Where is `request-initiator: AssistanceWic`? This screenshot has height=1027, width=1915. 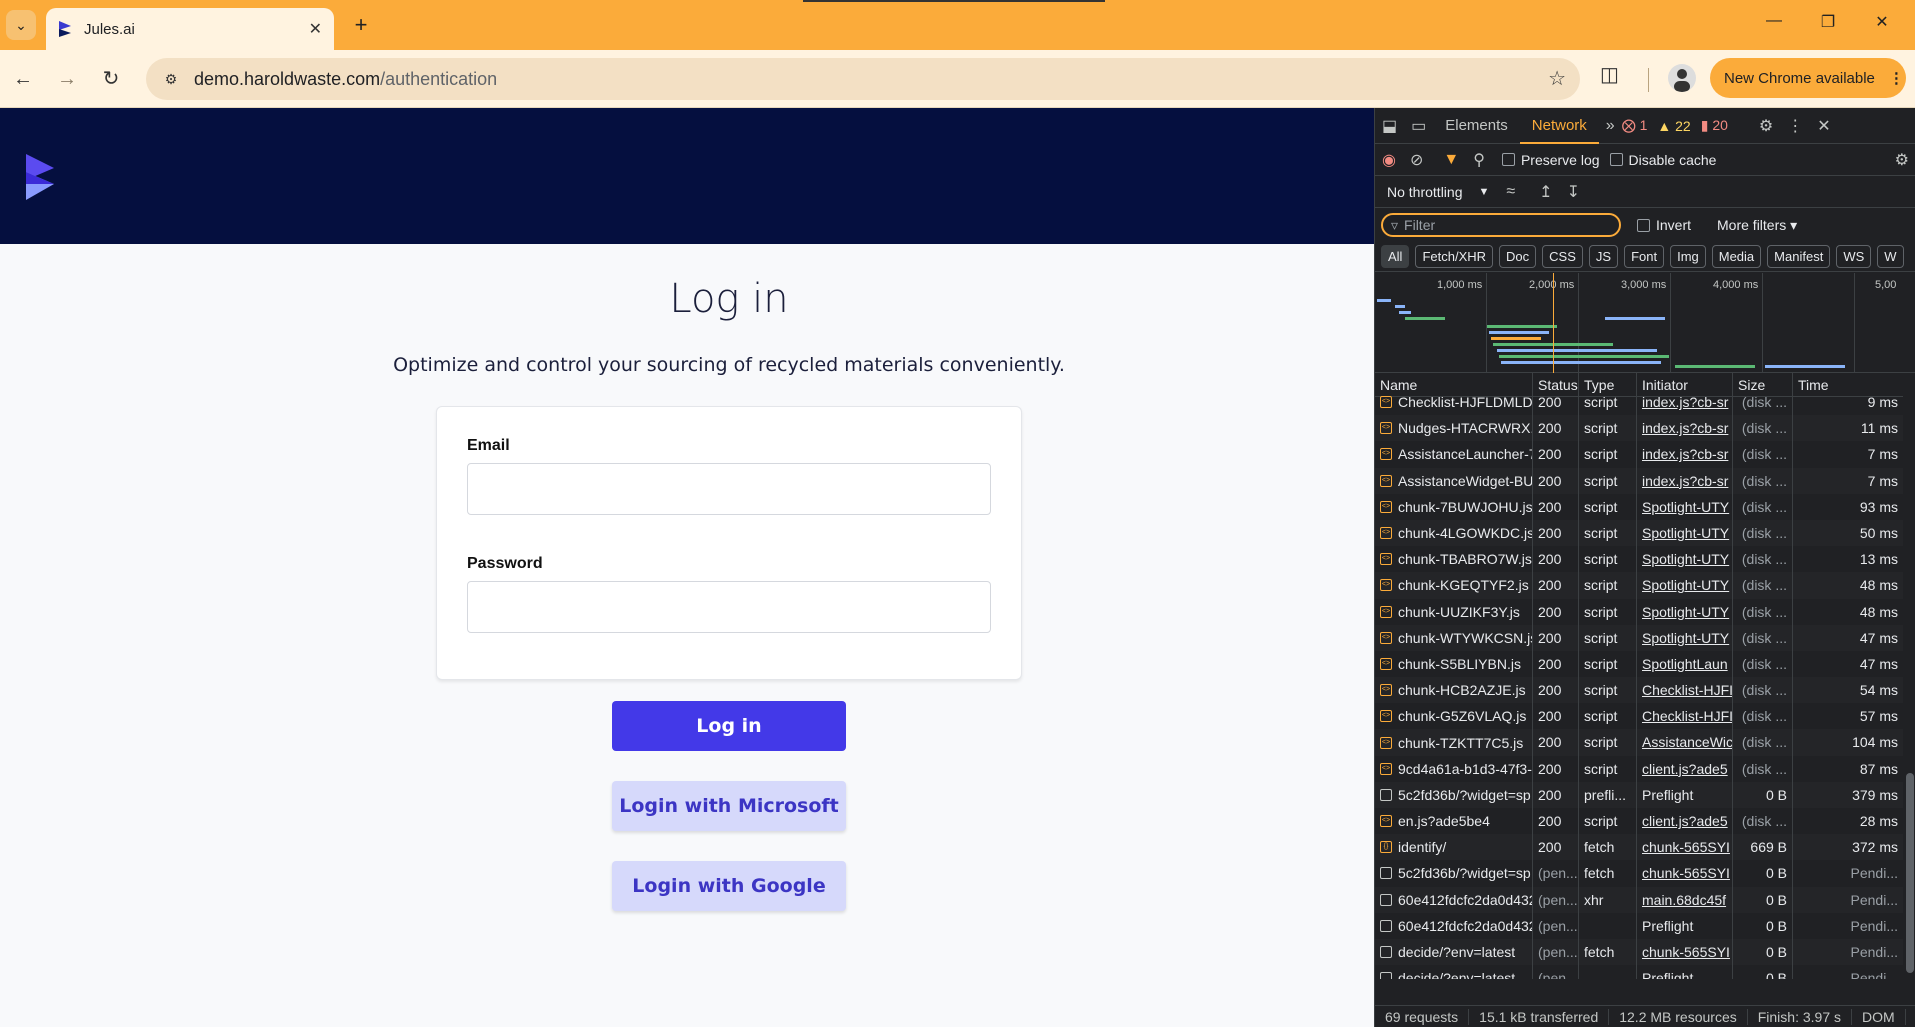
request-initiator: AssistanceWic is located at coordinates (1685, 742).